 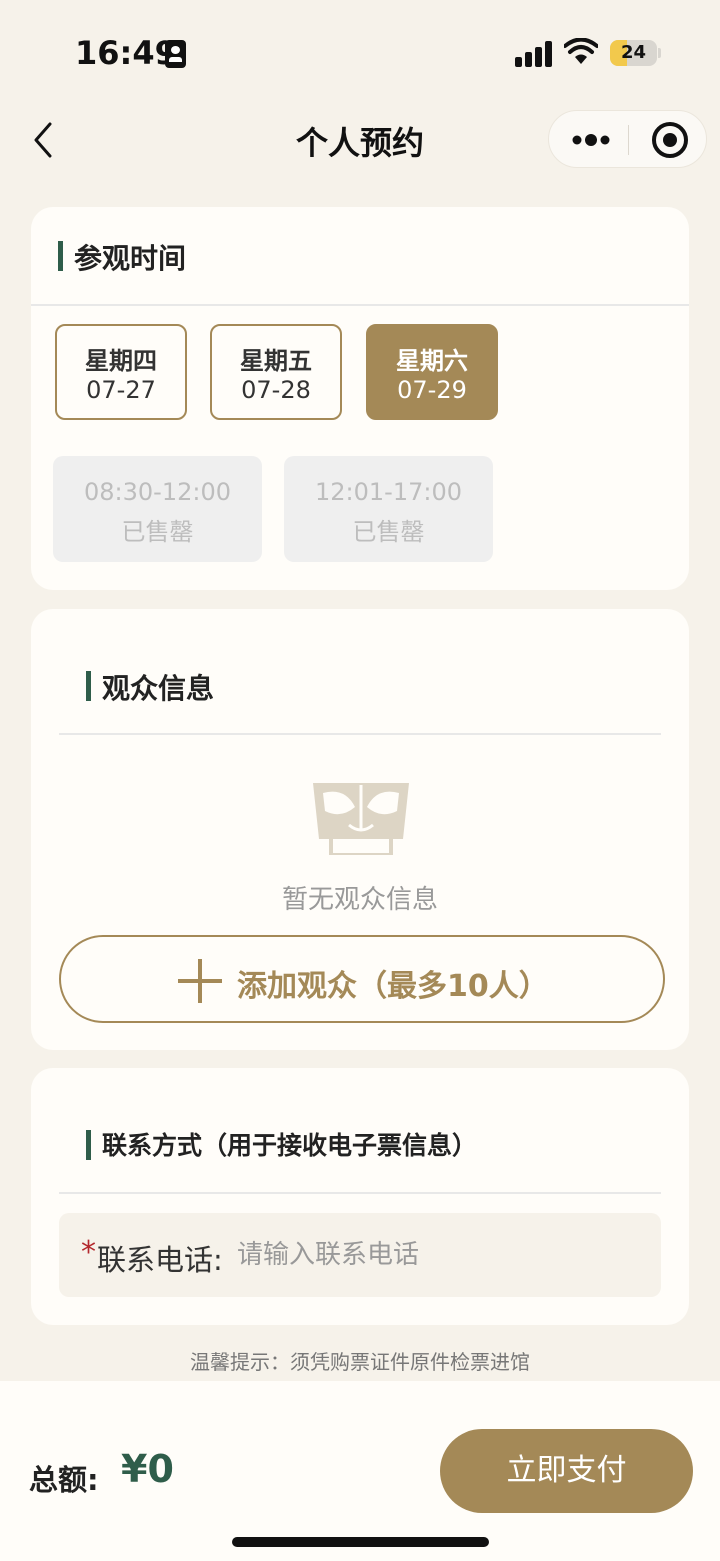 I want to click on date-option-0729: 星期六 07-29, so click(x=432, y=372).